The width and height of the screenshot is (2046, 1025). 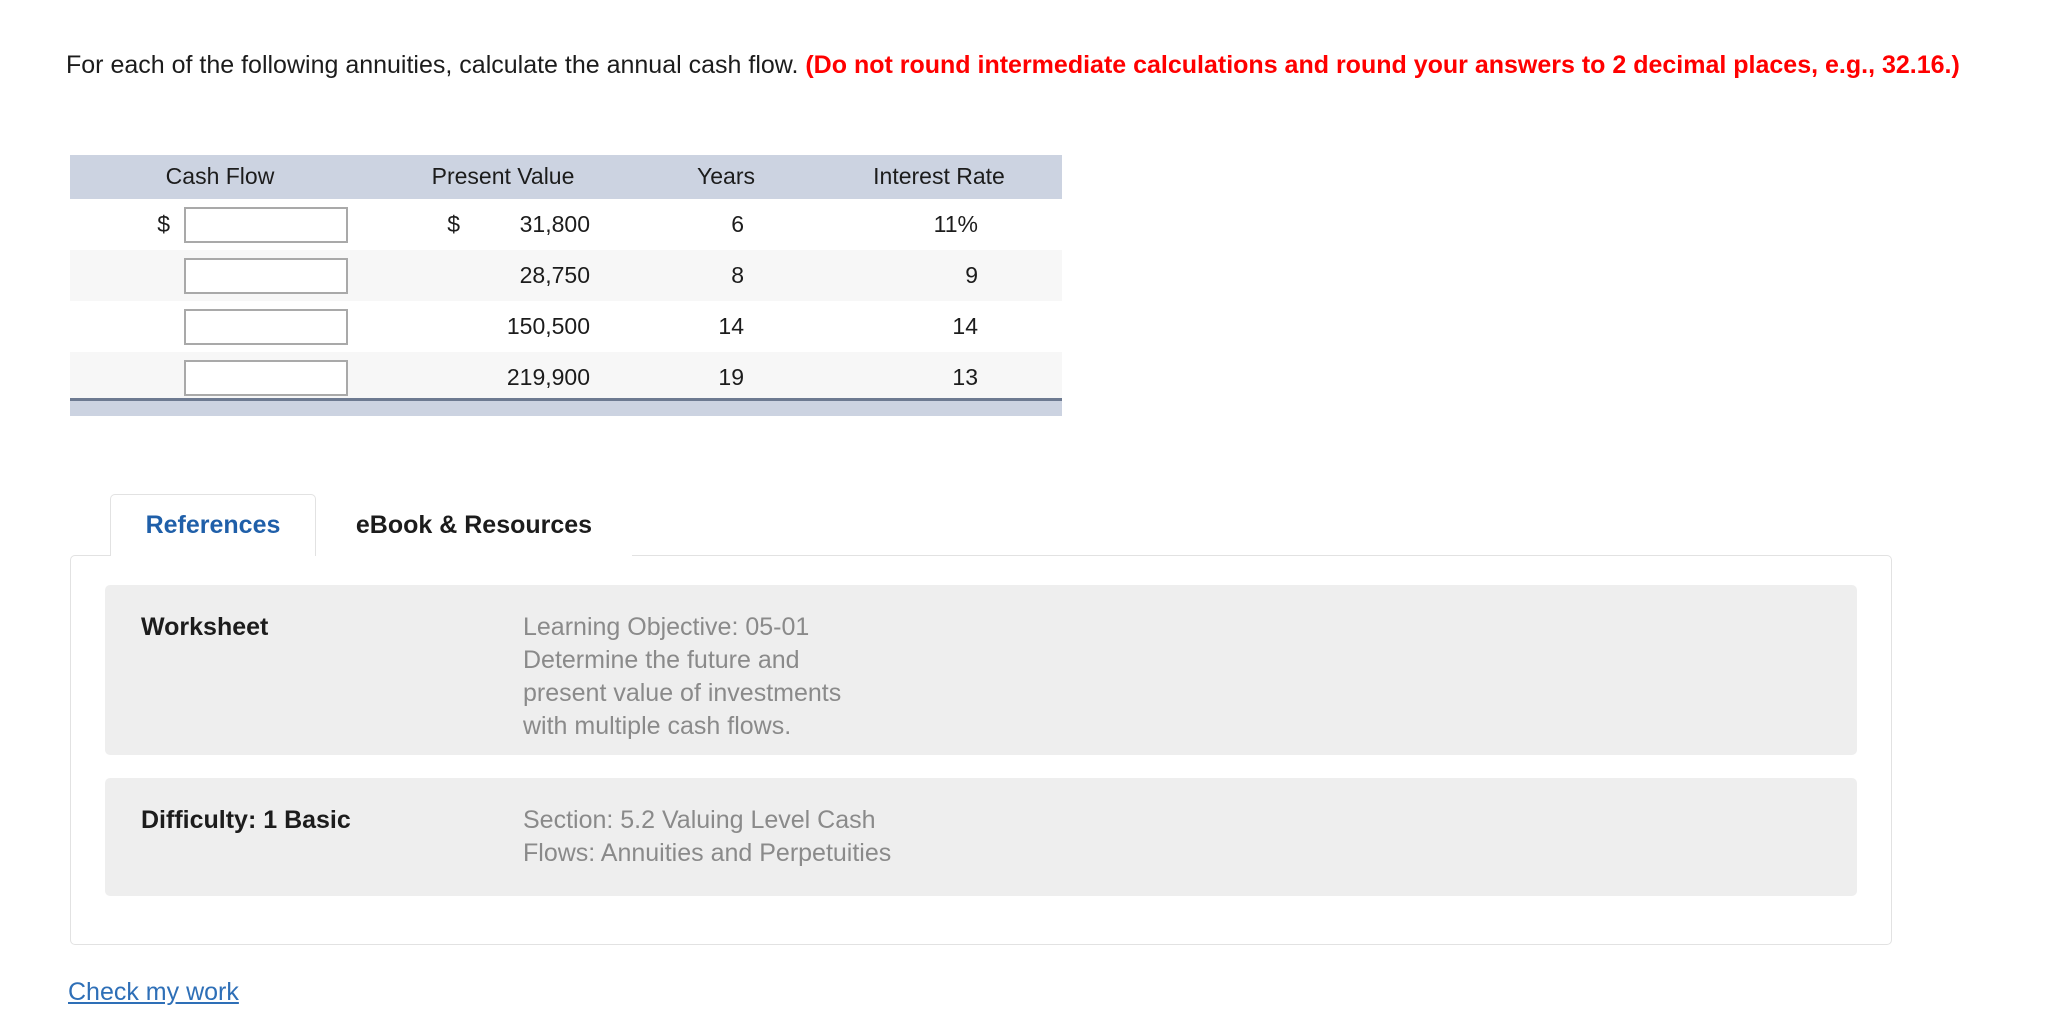 What do you see at coordinates (554, 224) in the screenshot?
I see `present-value-amount: 31,800` at bounding box center [554, 224].